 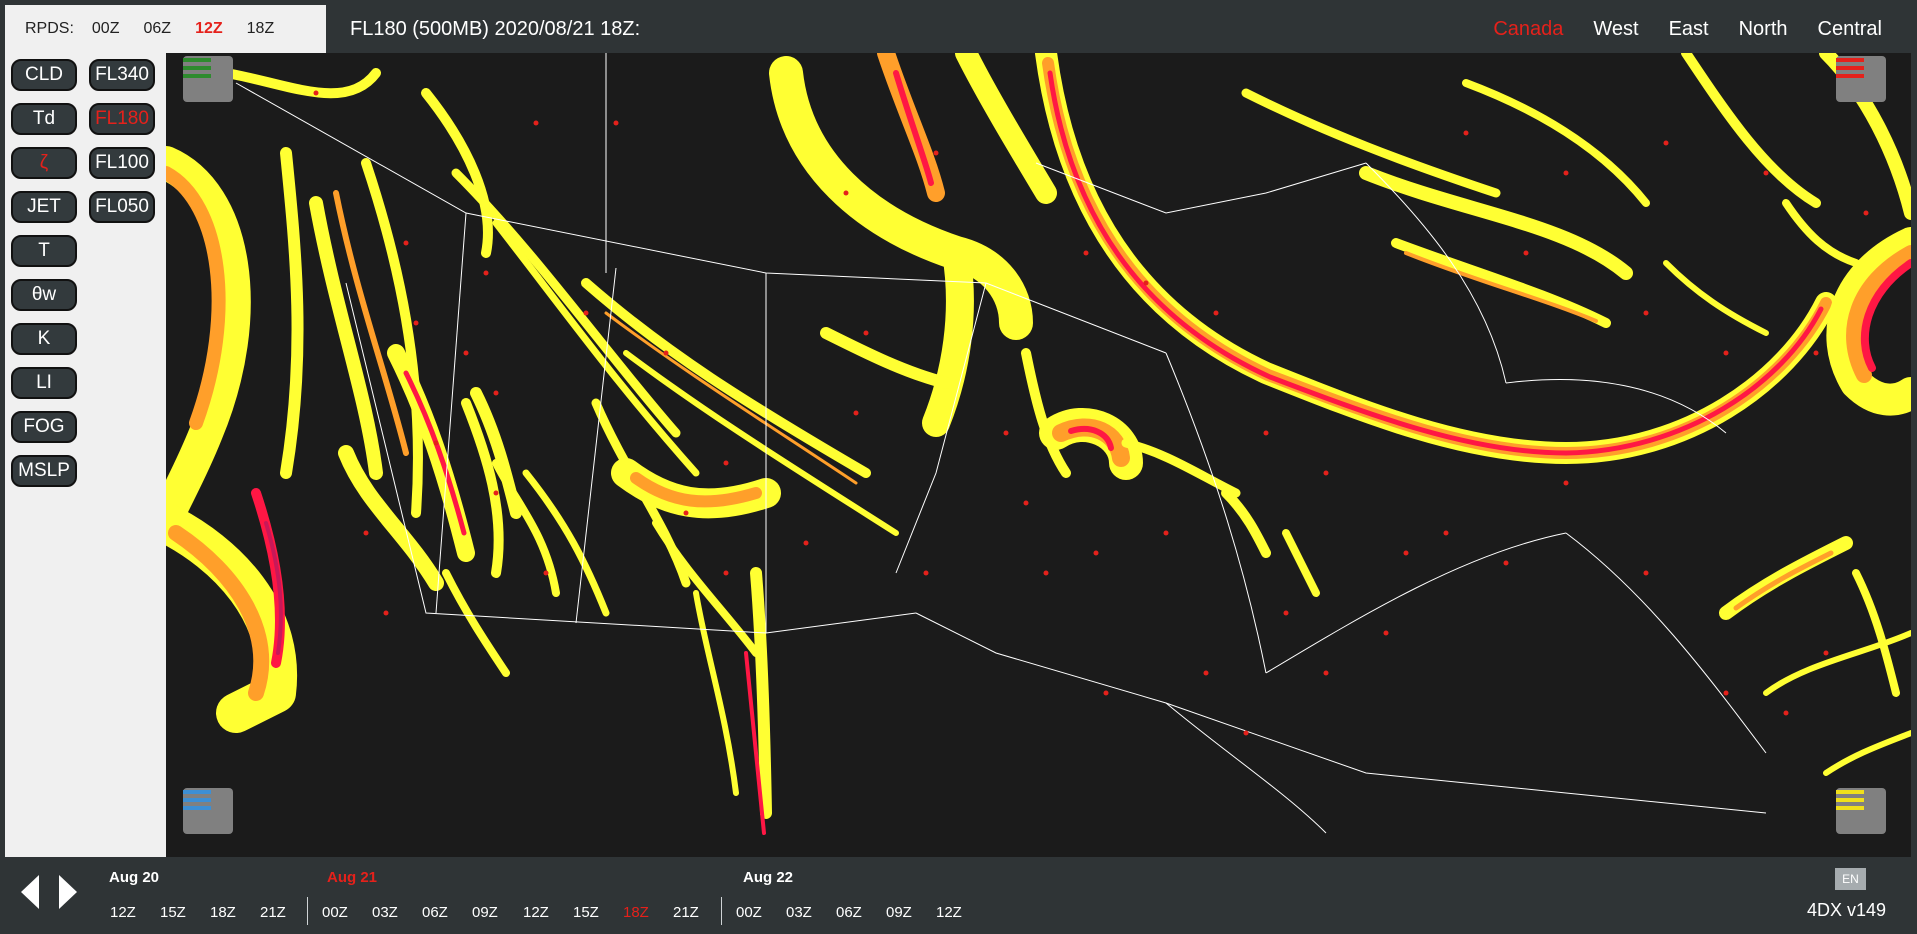 I want to click on product-thetaw-button: θw, so click(x=44, y=295).